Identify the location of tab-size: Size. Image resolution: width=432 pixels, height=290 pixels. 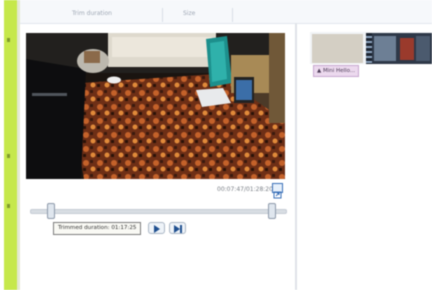
(189, 16).